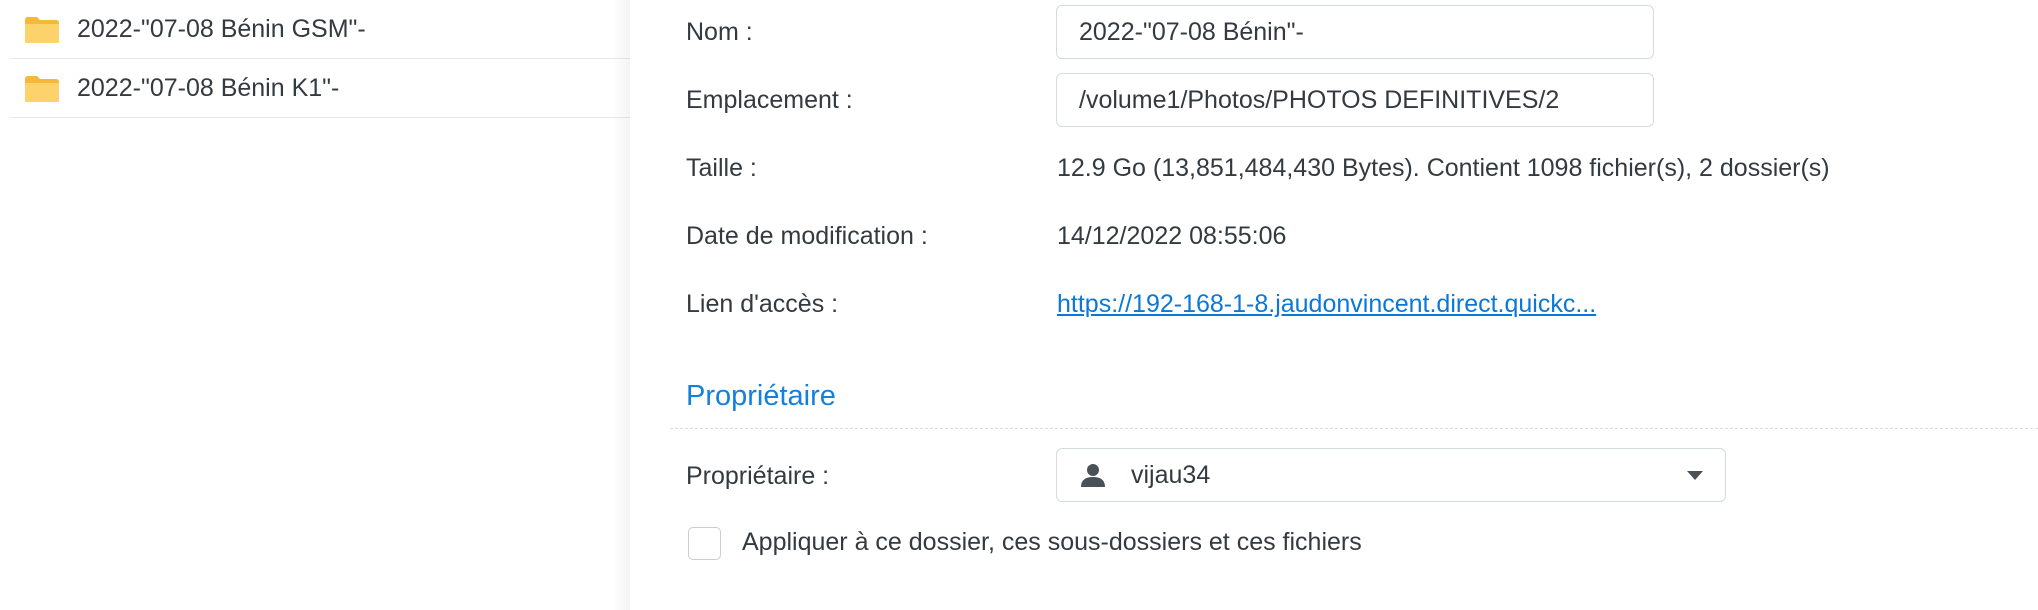 Image resolution: width=2038 pixels, height=610 pixels. I want to click on file-name: 2022-"07-08 Bénin K1"-, so click(208, 87).